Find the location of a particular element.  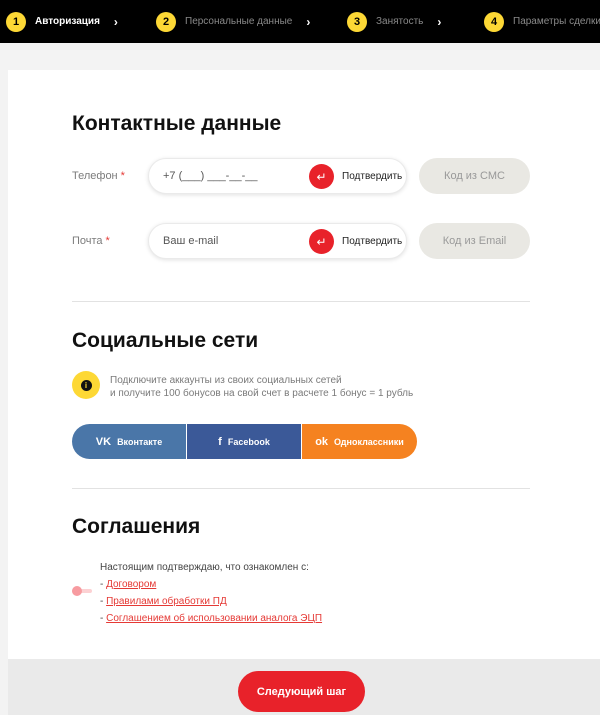

step-deal-parameters: 4 Параметры сделки is located at coordinates (542, 21).